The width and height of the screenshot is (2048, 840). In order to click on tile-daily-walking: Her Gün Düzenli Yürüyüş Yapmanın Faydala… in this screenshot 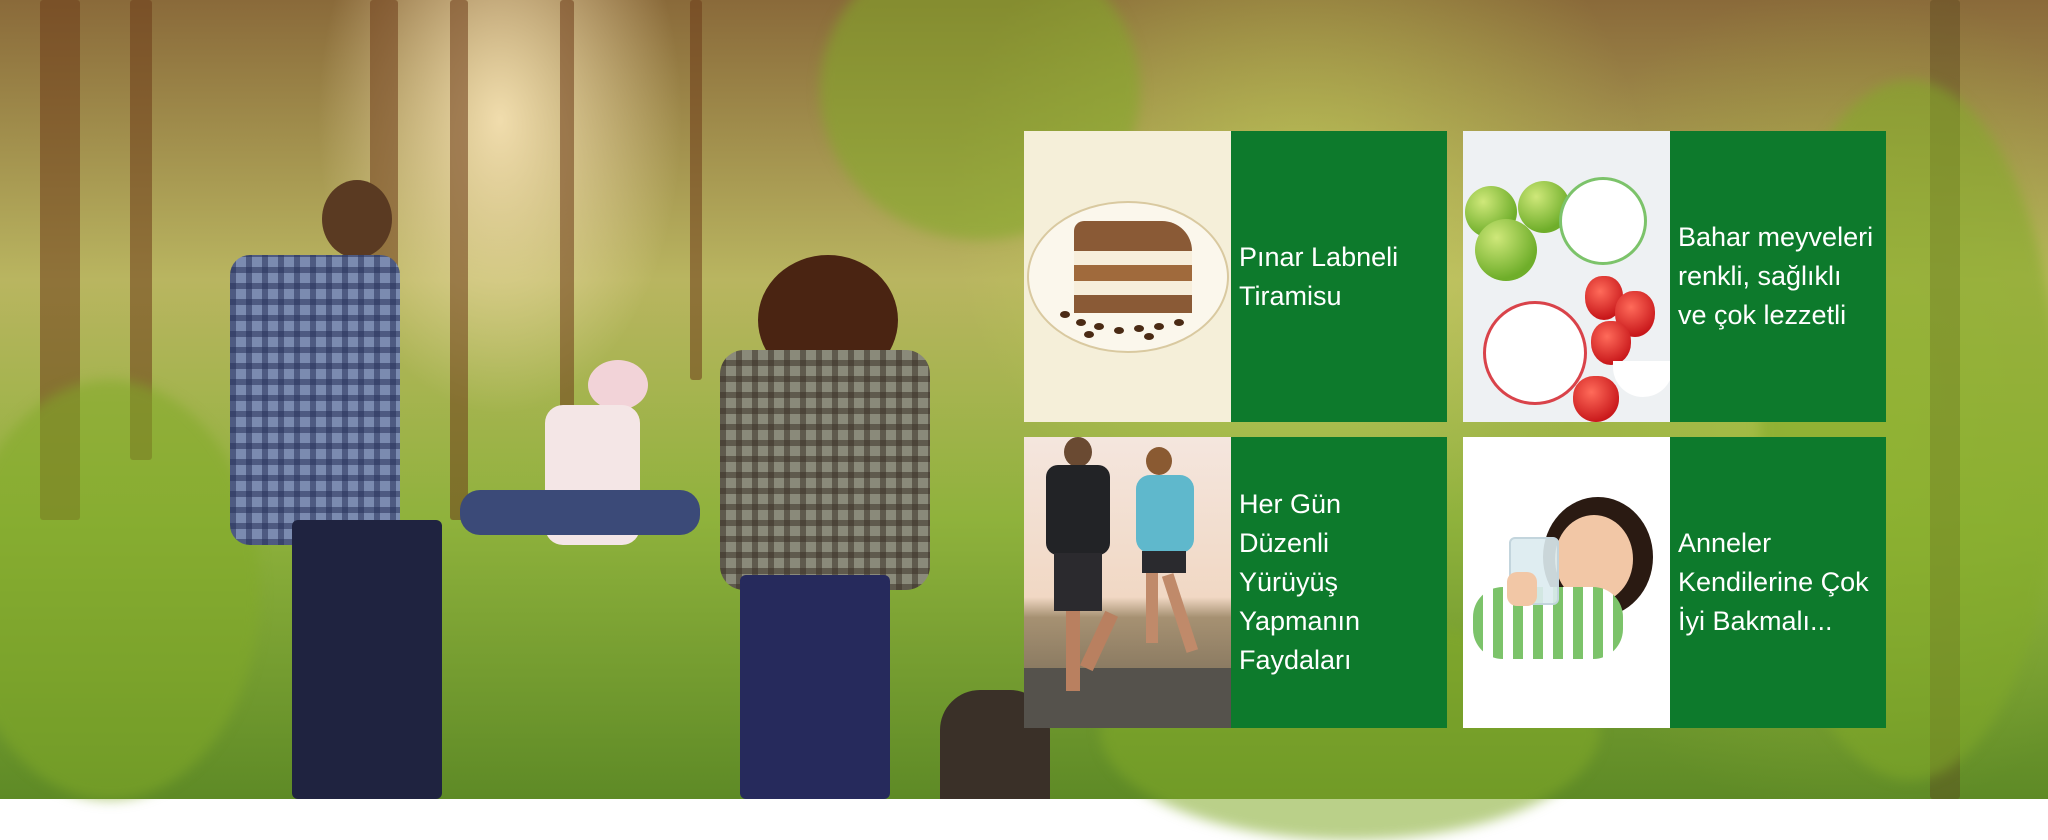, I will do `click(1235, 582)`.